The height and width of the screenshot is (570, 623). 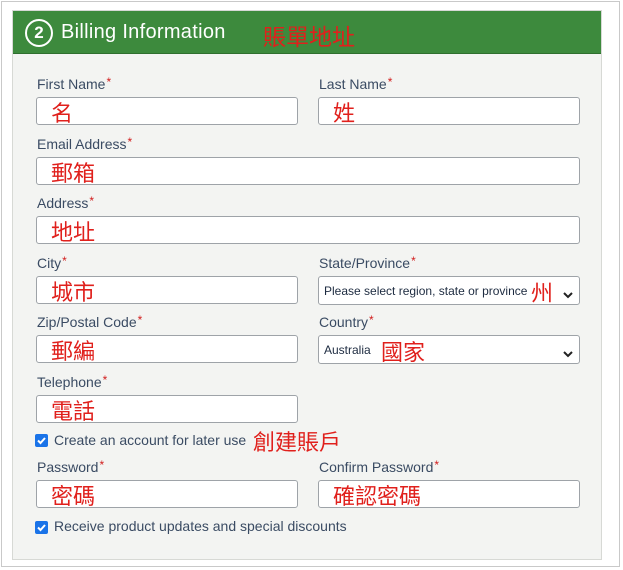 I want to click on receive-updates-checkbox, so click(x=41, y=527).